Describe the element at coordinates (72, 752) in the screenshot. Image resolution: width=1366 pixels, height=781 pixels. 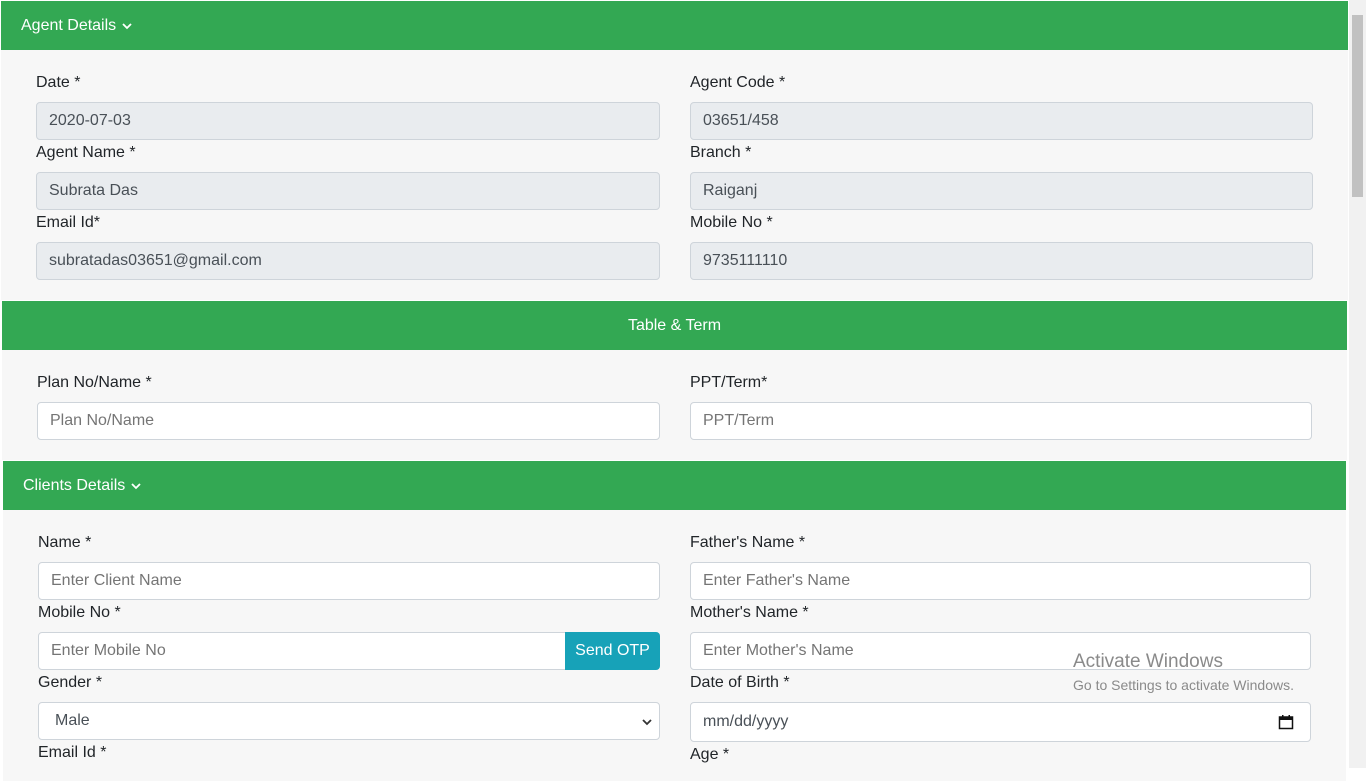
I see `client-email-label: Email Id *` at that location.